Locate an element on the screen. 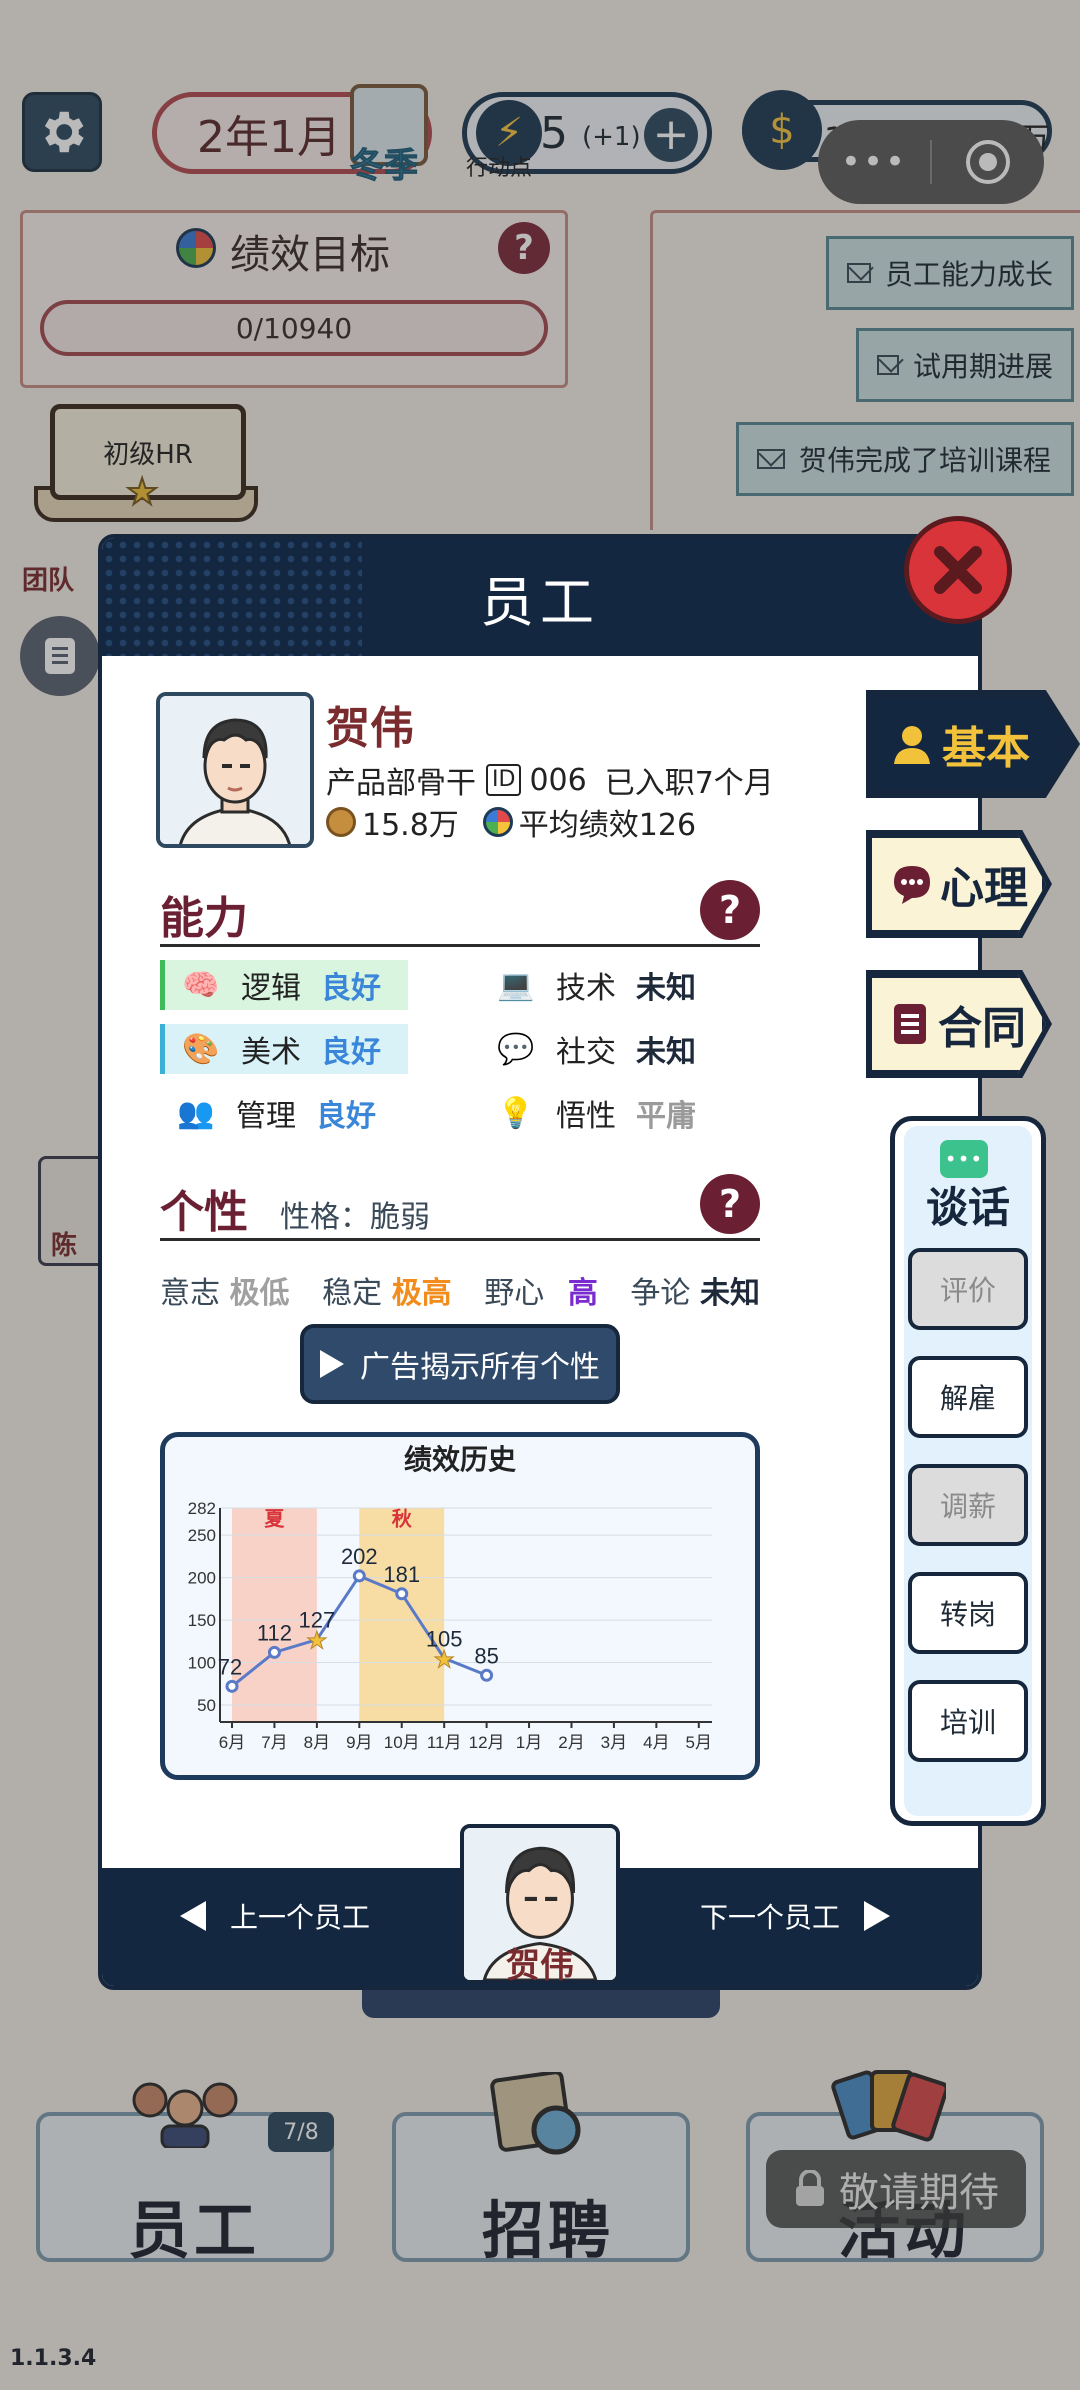 The image size is (1080, 2390). tab-basic-label: 基本 is located at coordinates (986, 748).